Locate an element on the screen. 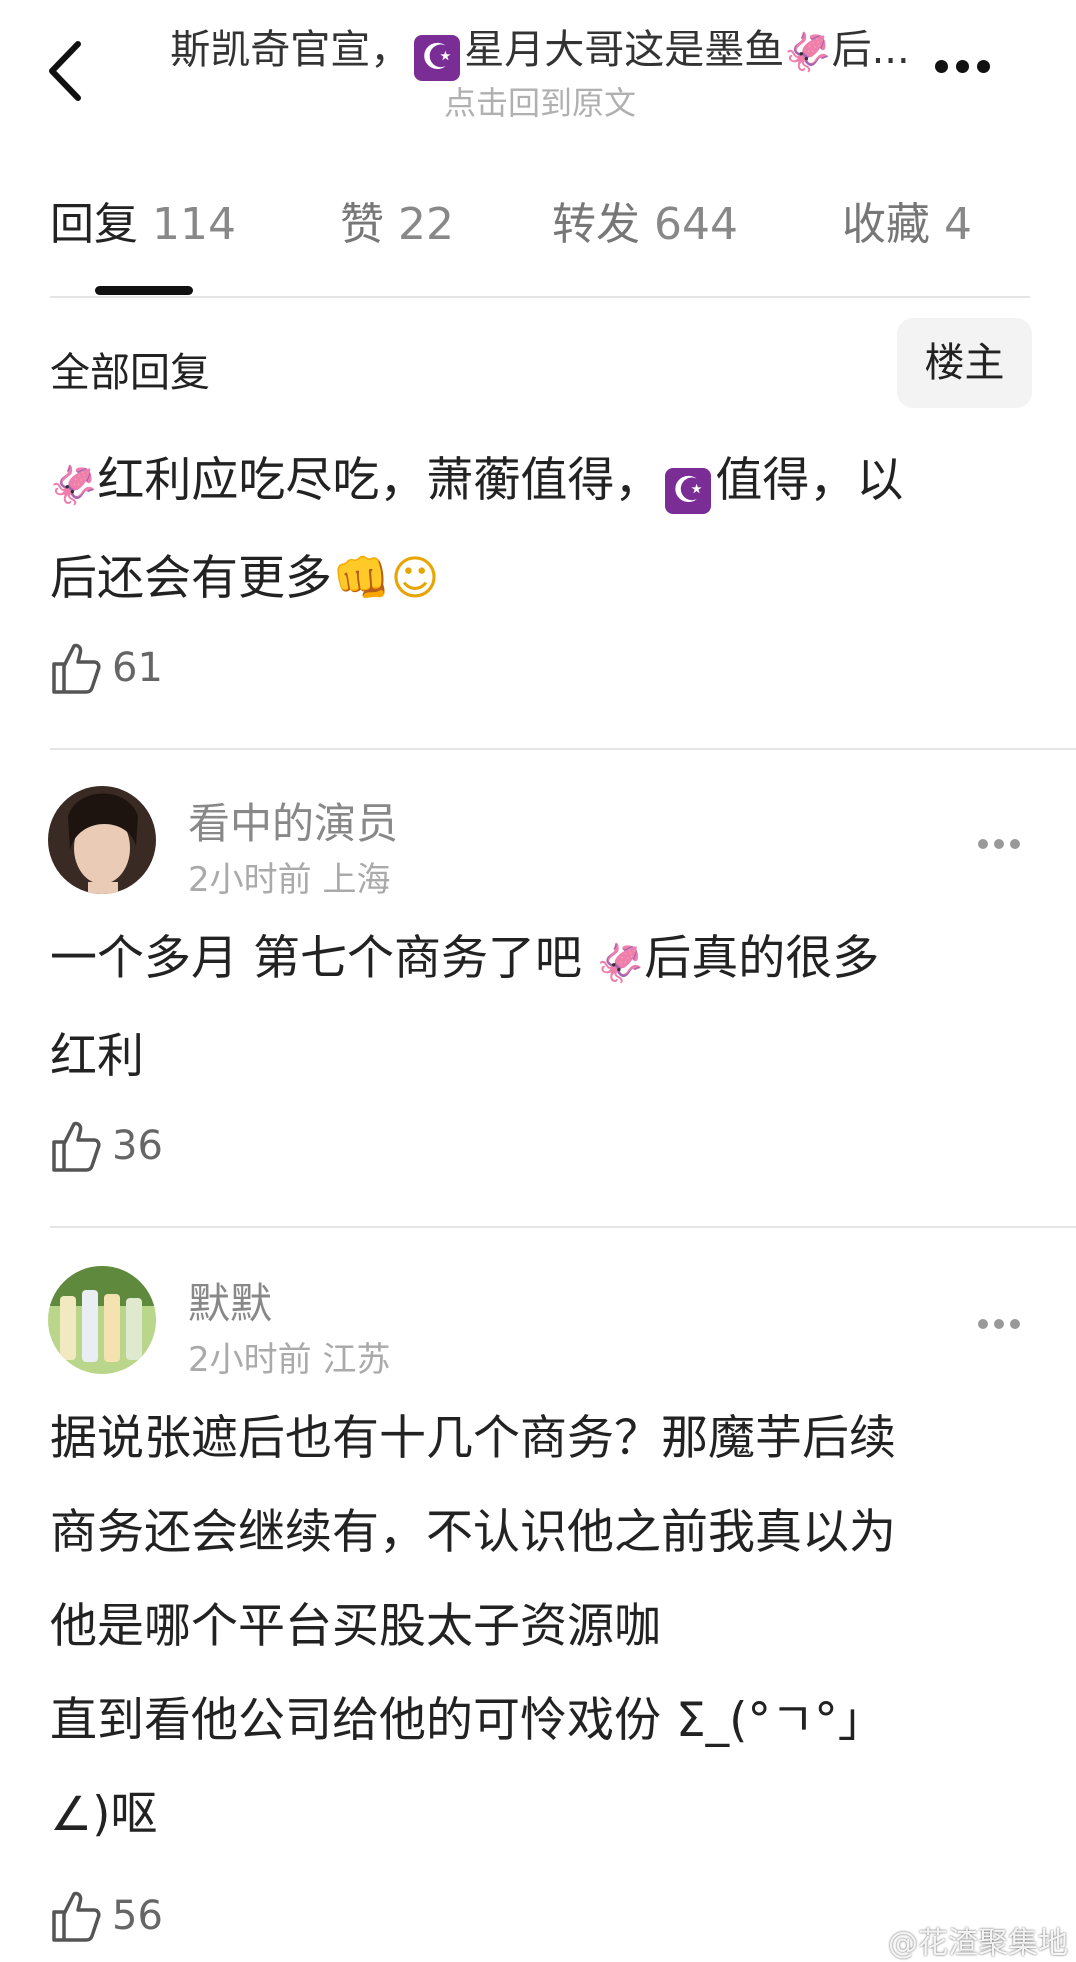 This screenshot has height=1962, width=1076. tab-label: 转发 is located at coordinates (596, 224).